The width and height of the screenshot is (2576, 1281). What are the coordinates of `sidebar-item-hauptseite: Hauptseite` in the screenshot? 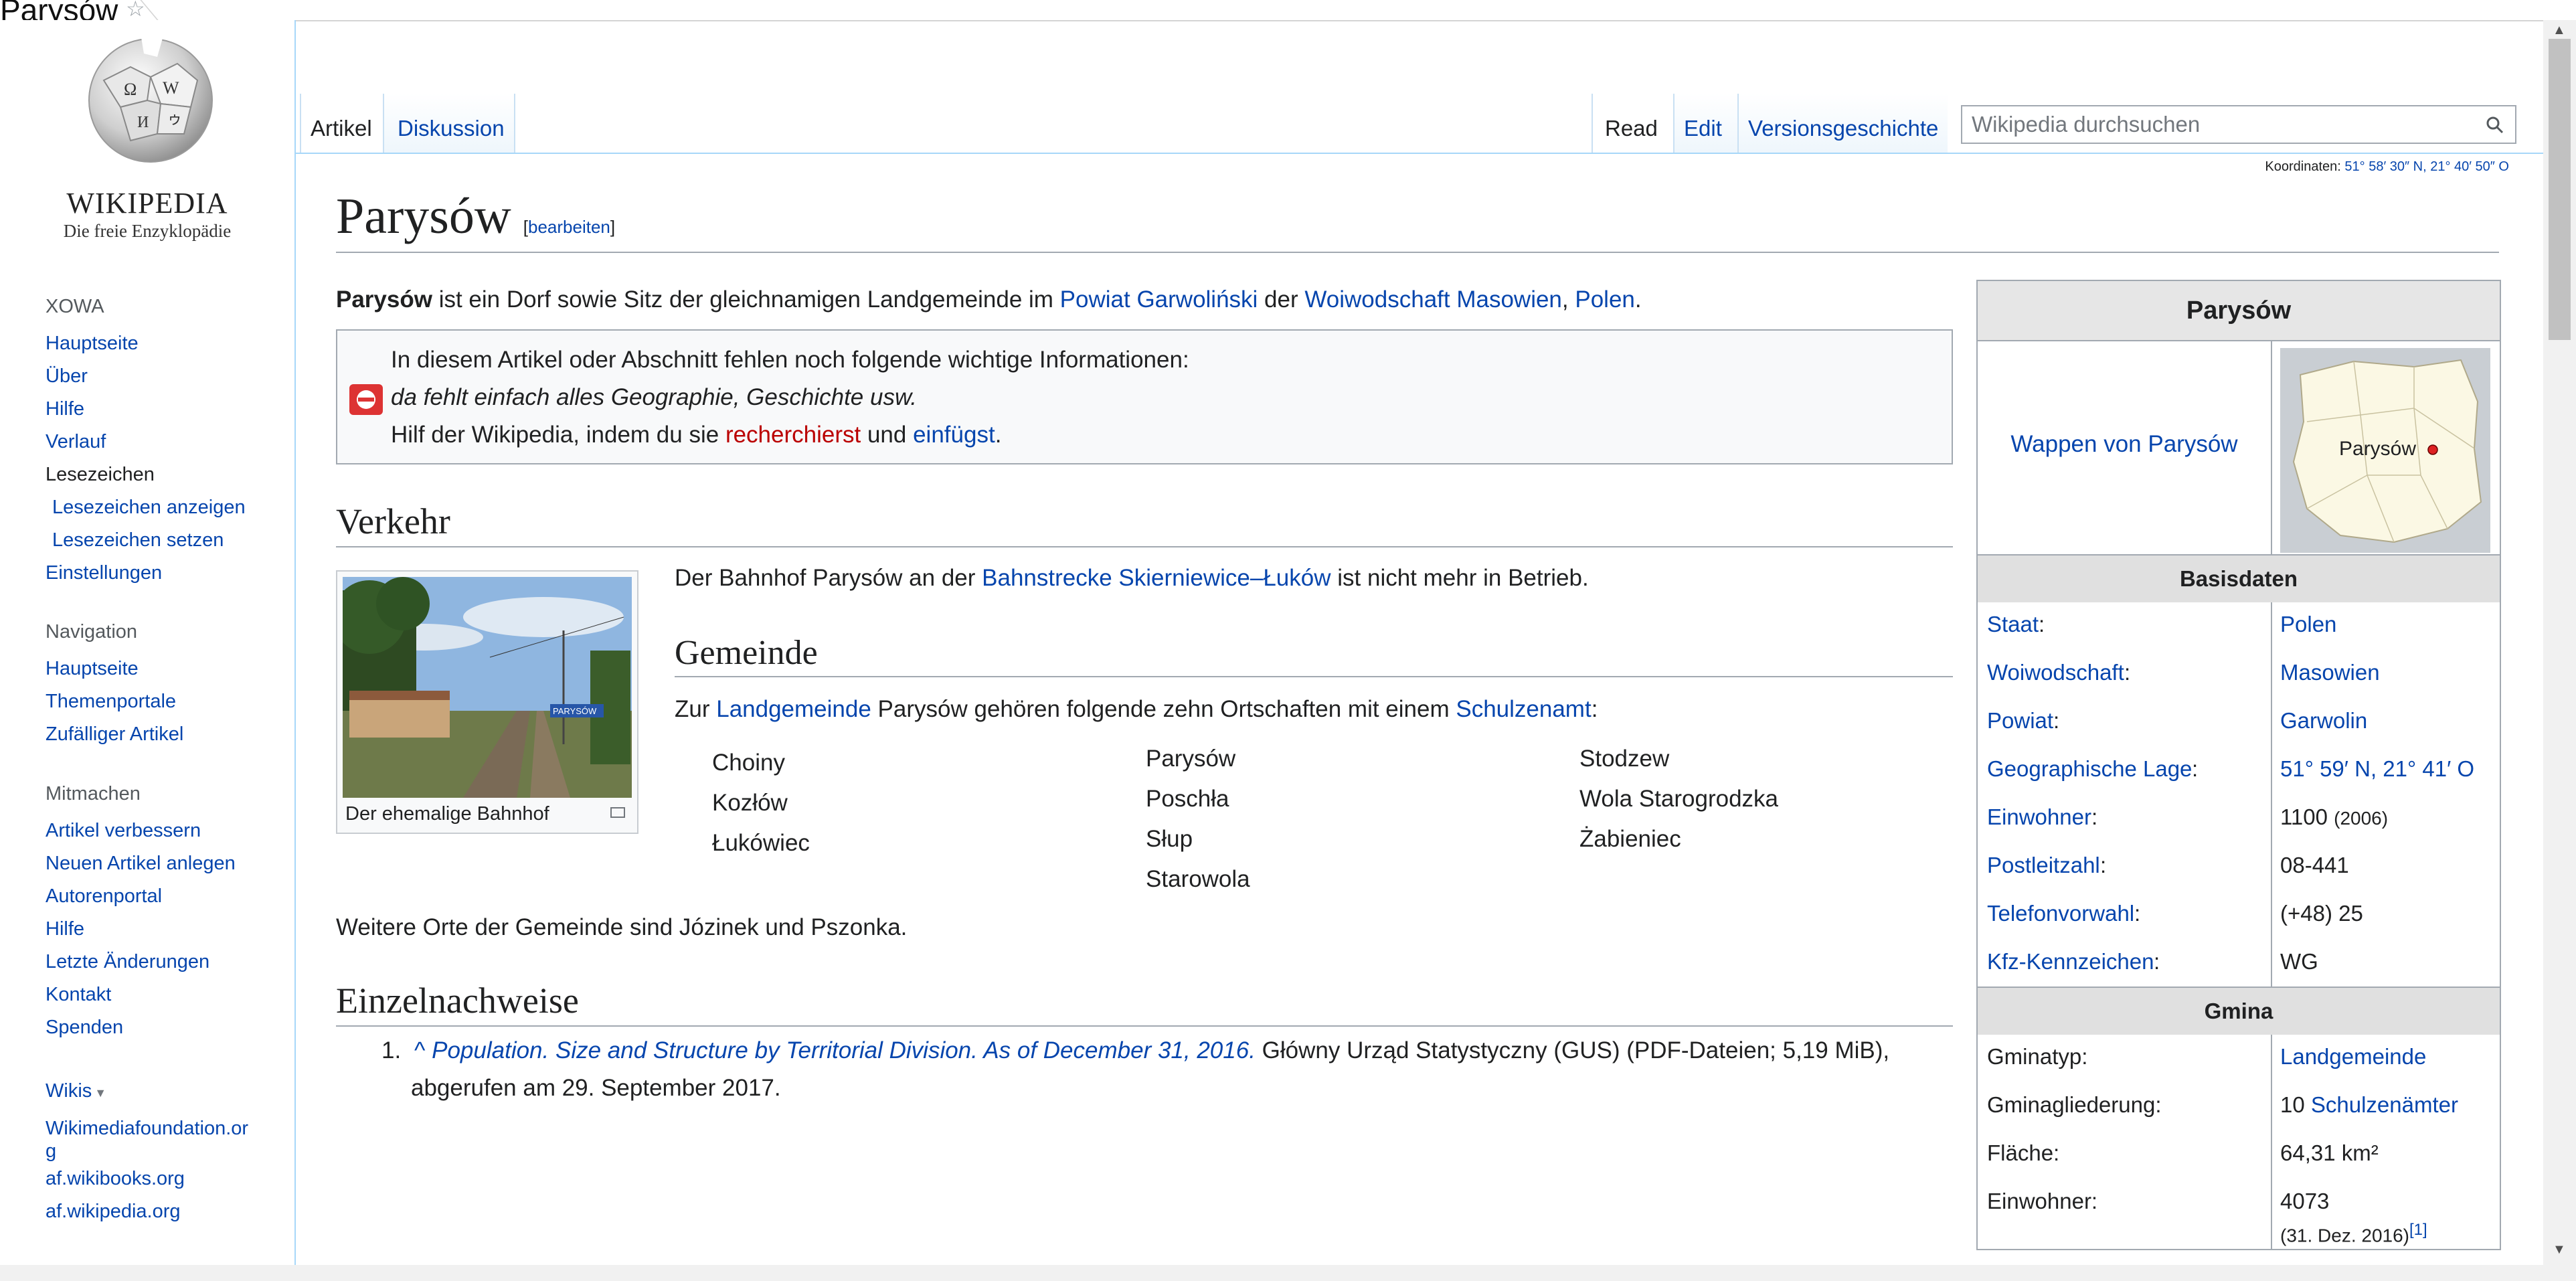 It's located at (146, 343).